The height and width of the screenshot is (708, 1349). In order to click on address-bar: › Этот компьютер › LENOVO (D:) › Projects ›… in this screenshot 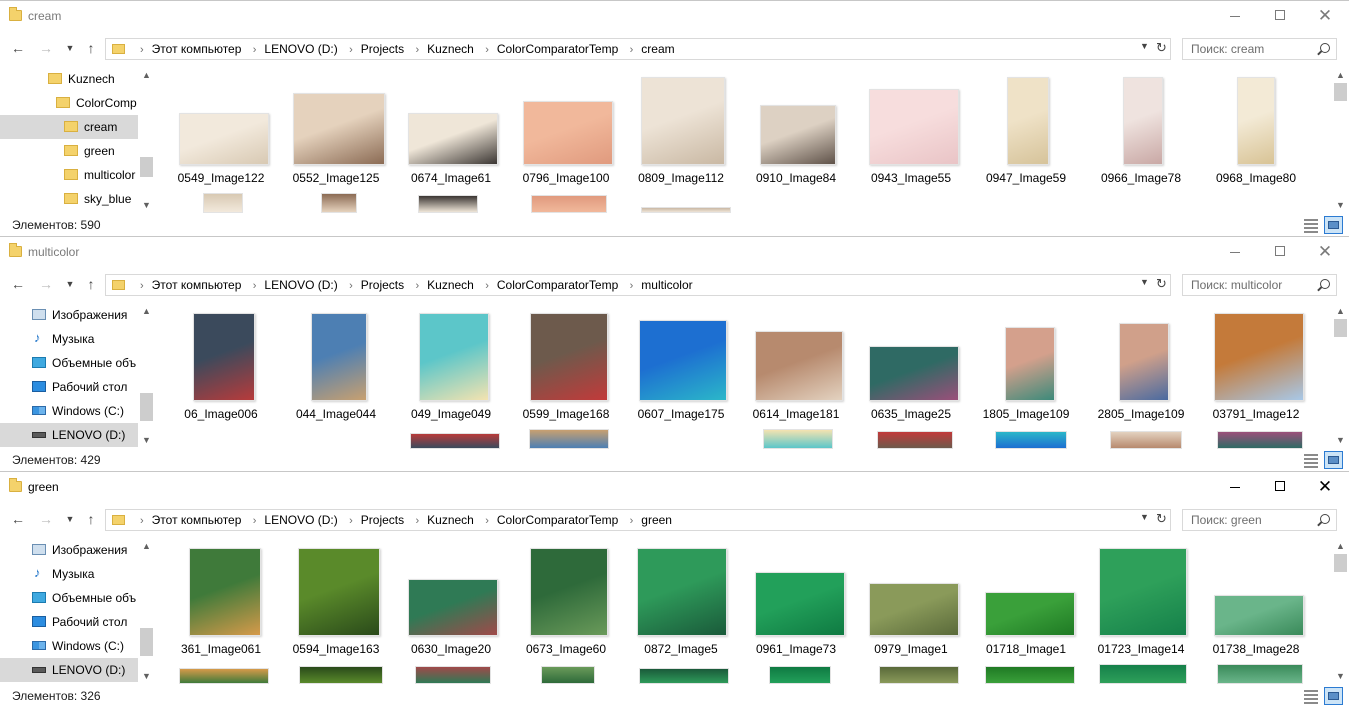, I will do `click(638, 285)`.